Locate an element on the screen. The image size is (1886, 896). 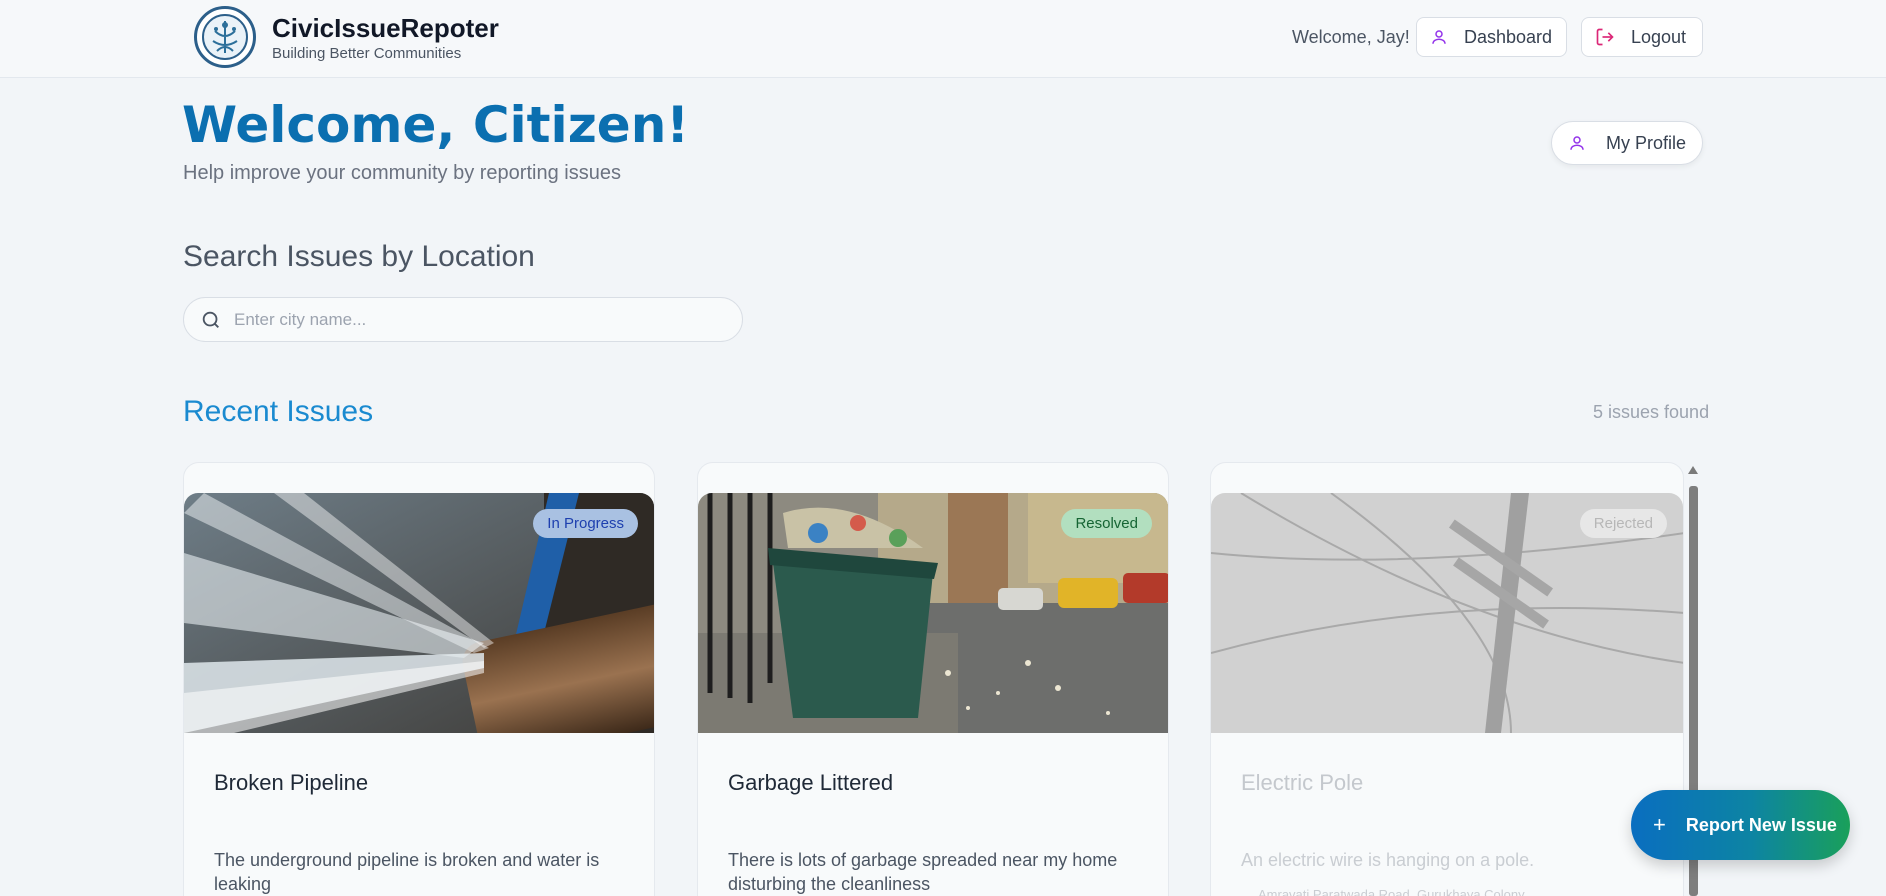
logo-emblem-icon is located at coordinates (225, 37).